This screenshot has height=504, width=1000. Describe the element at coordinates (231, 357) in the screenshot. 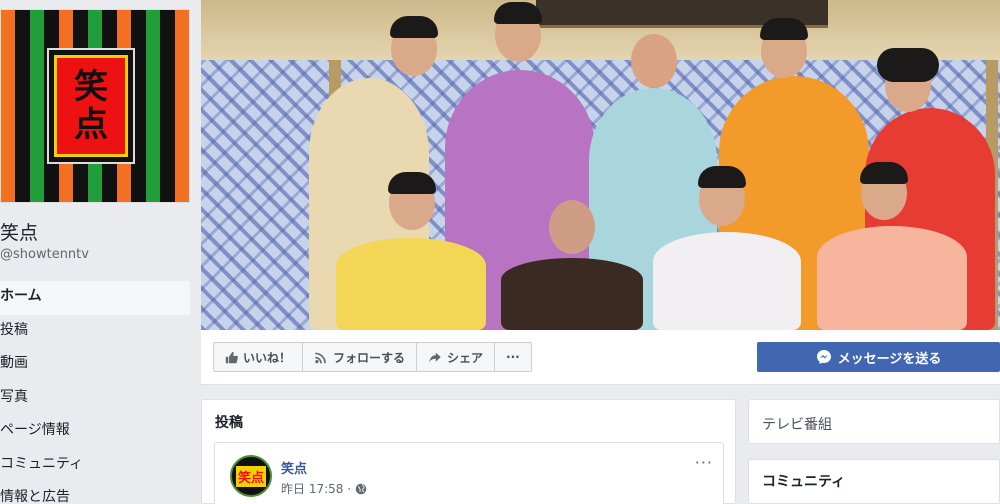

I see `thumbs-up-icon` at that location.